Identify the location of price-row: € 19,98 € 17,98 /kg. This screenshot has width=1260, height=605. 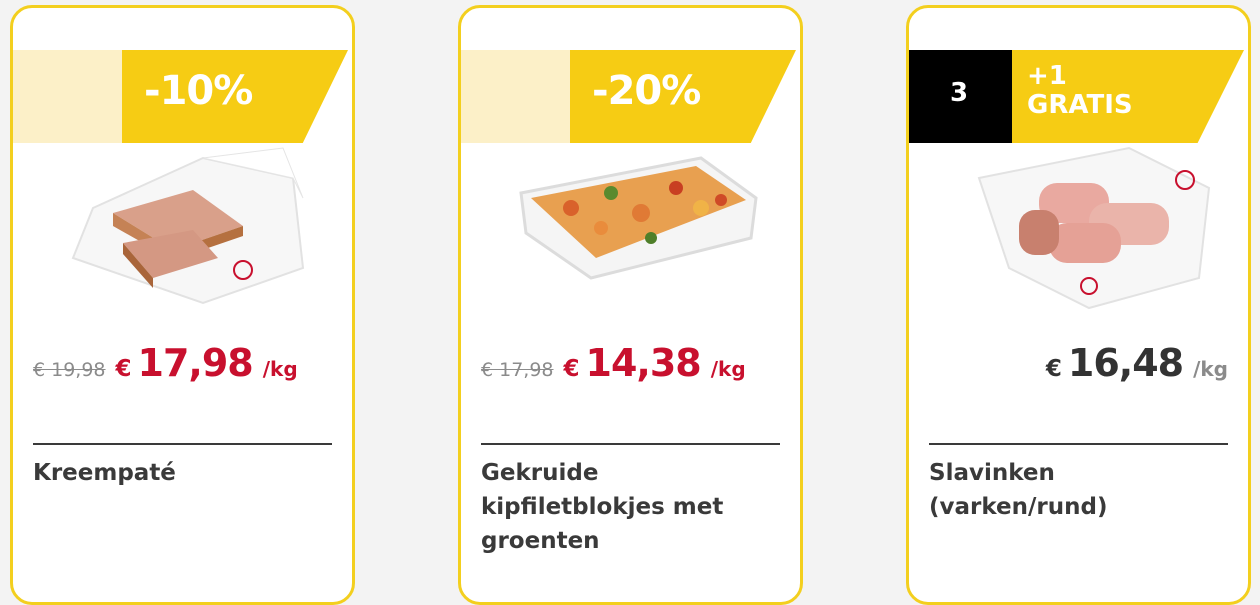
(182, 365).